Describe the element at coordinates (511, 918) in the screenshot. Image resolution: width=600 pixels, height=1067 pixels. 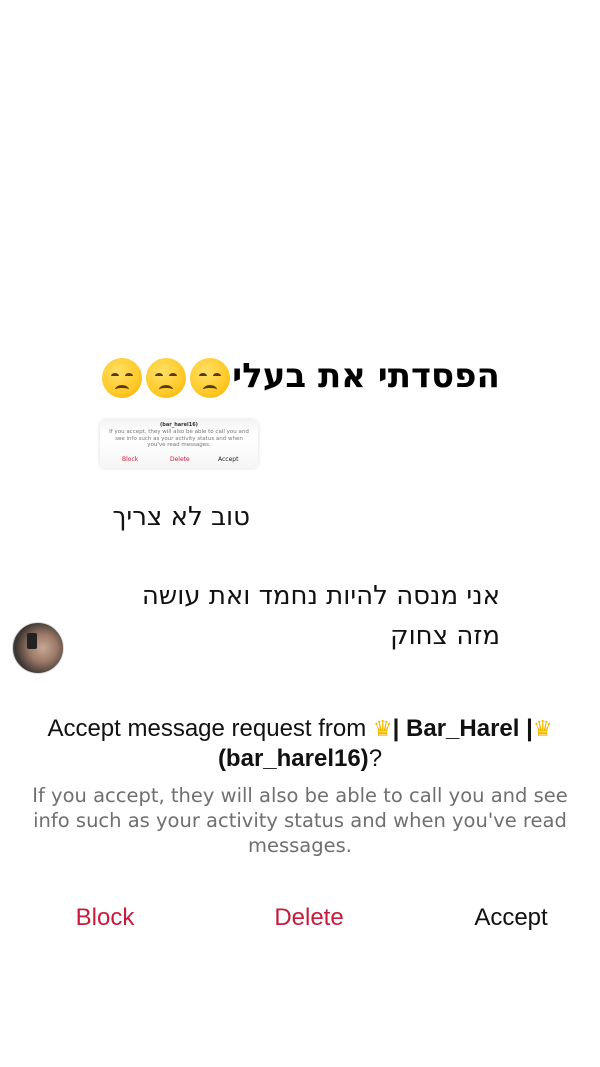
I see `accept-button: Accept` at that location.